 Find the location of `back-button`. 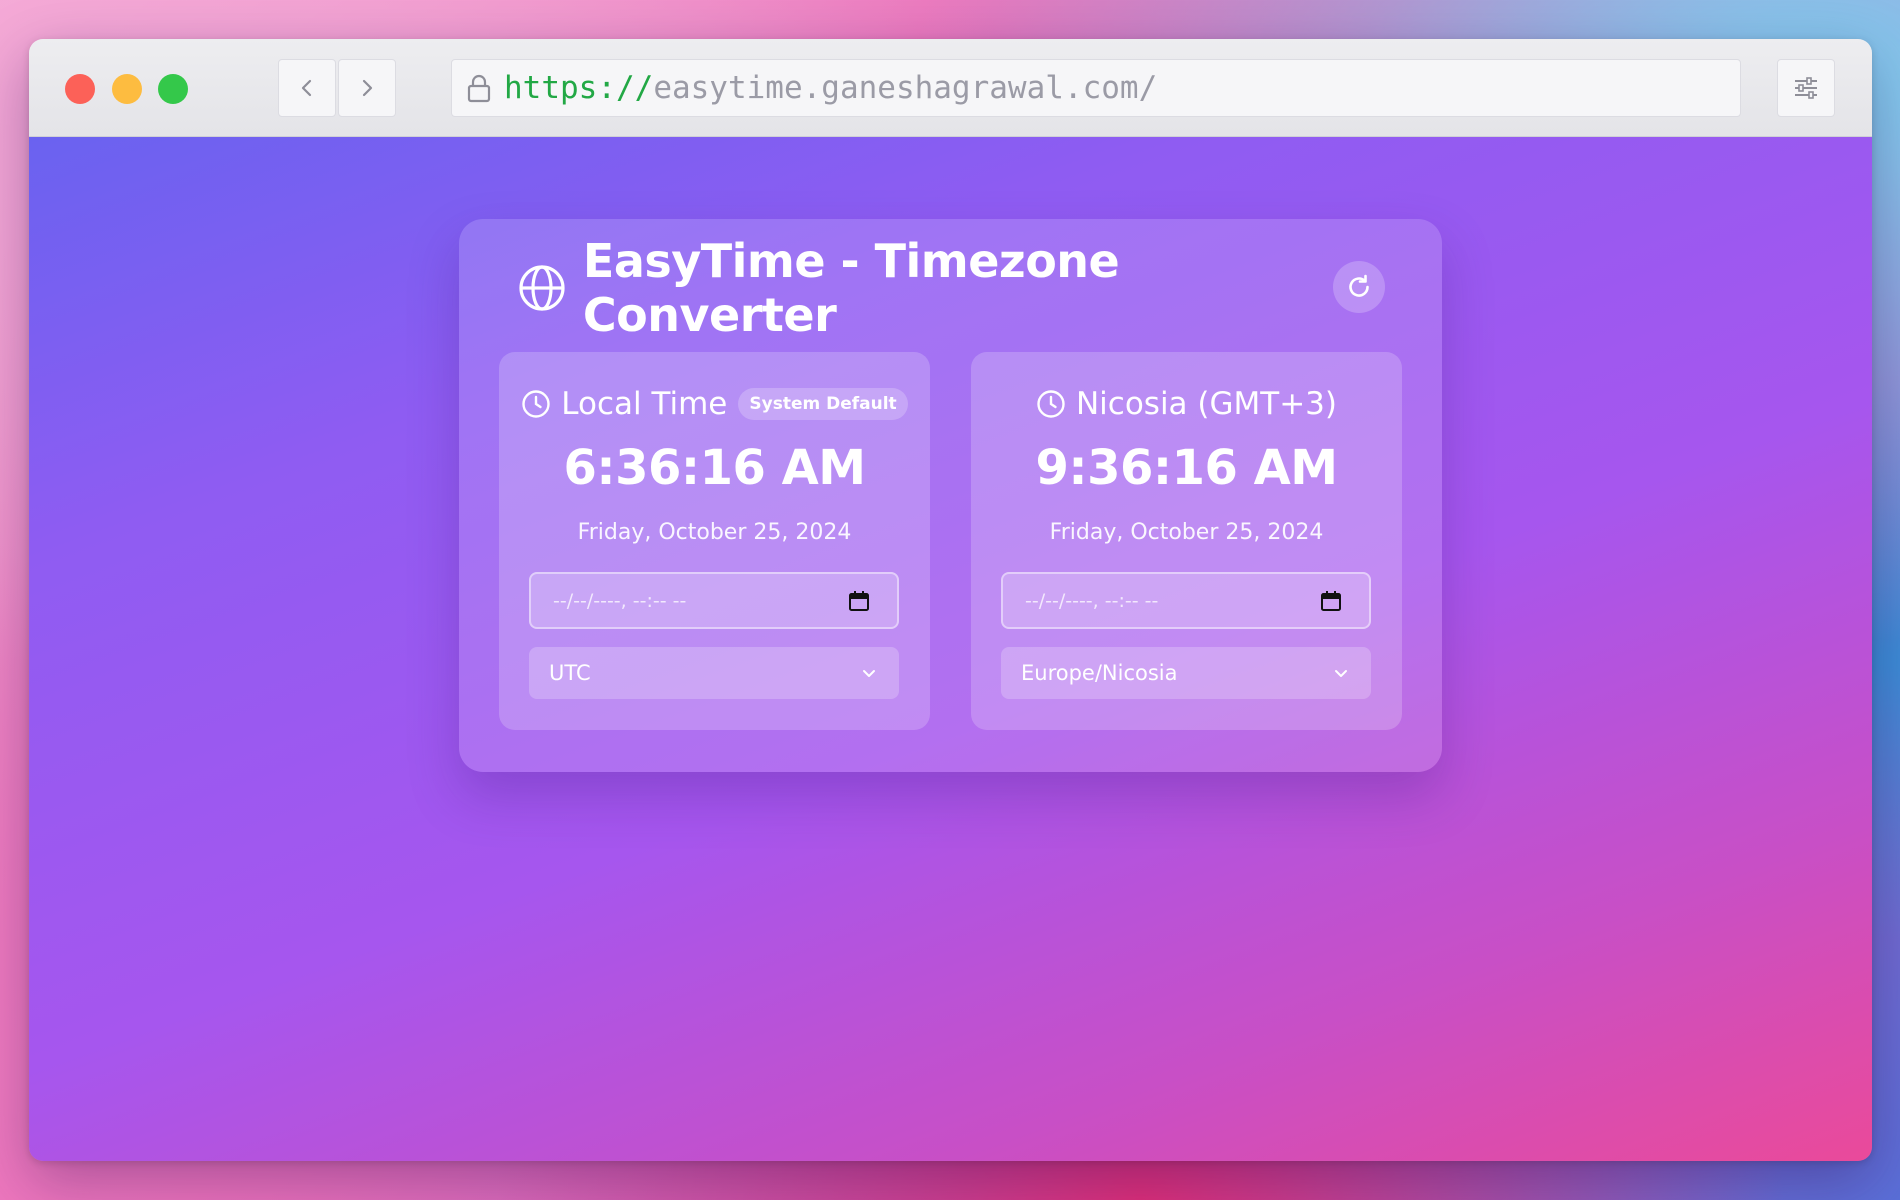

back-button is located at coordinates (307, 88).